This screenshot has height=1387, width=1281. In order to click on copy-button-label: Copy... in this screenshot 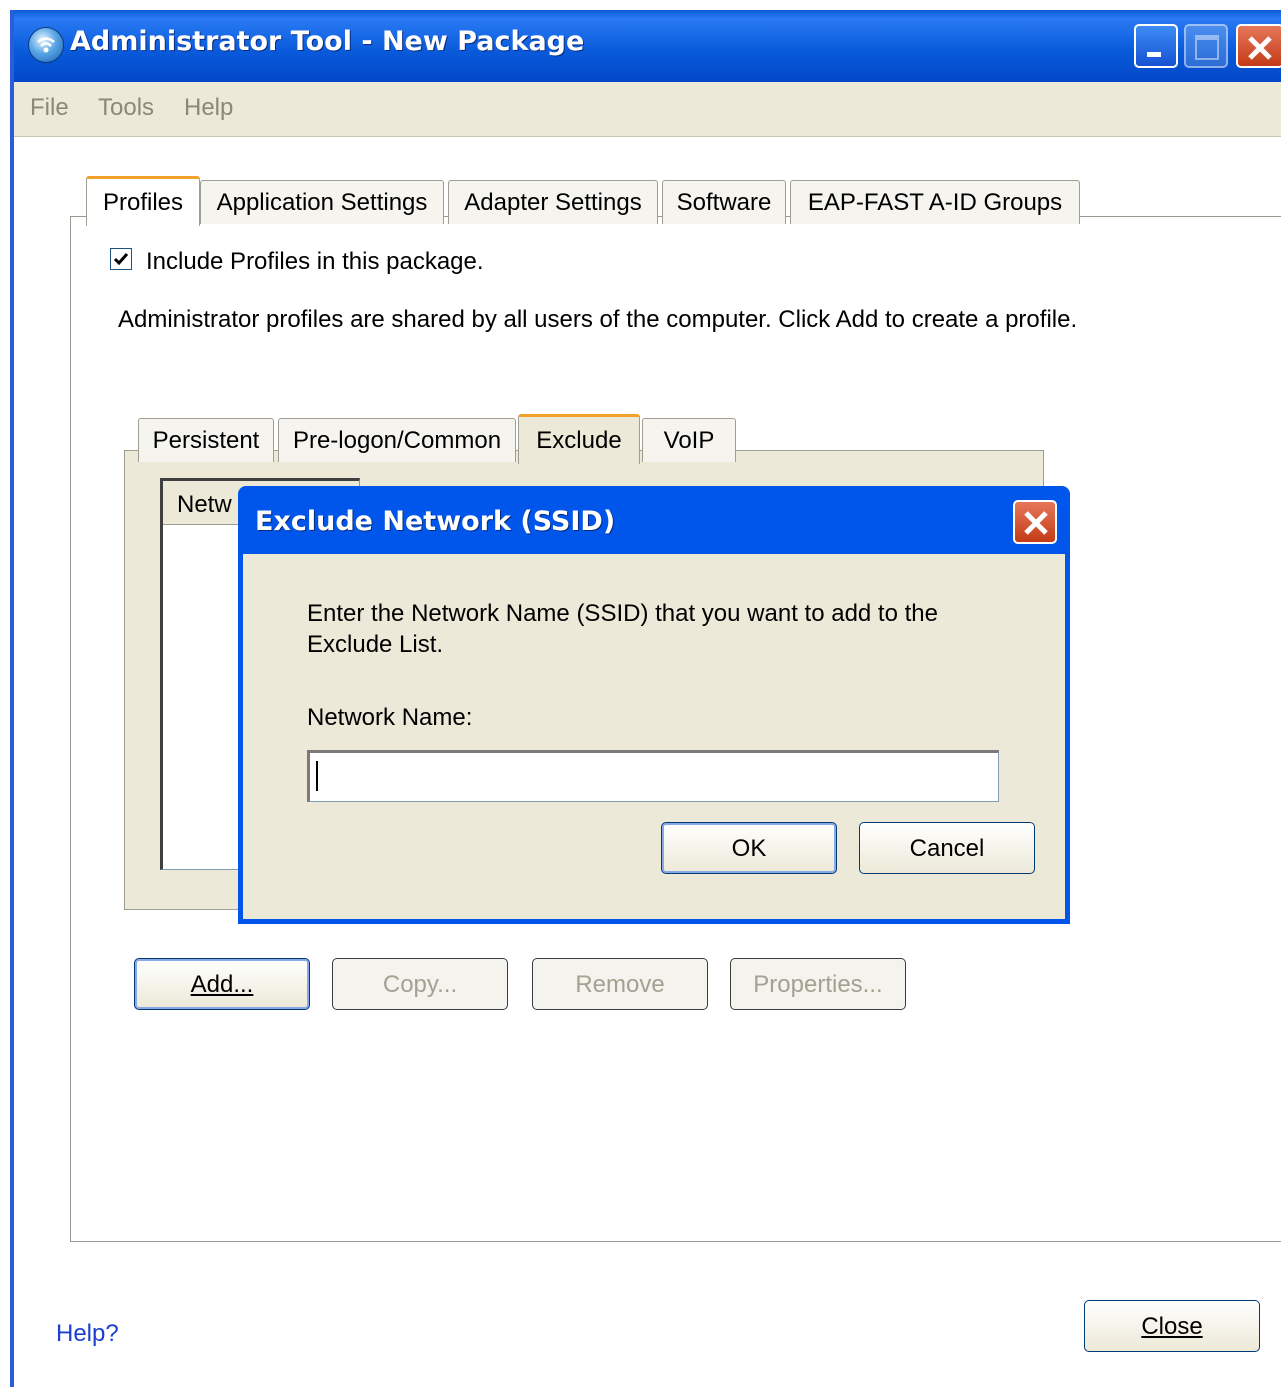, I will do `click(420, 984)`.